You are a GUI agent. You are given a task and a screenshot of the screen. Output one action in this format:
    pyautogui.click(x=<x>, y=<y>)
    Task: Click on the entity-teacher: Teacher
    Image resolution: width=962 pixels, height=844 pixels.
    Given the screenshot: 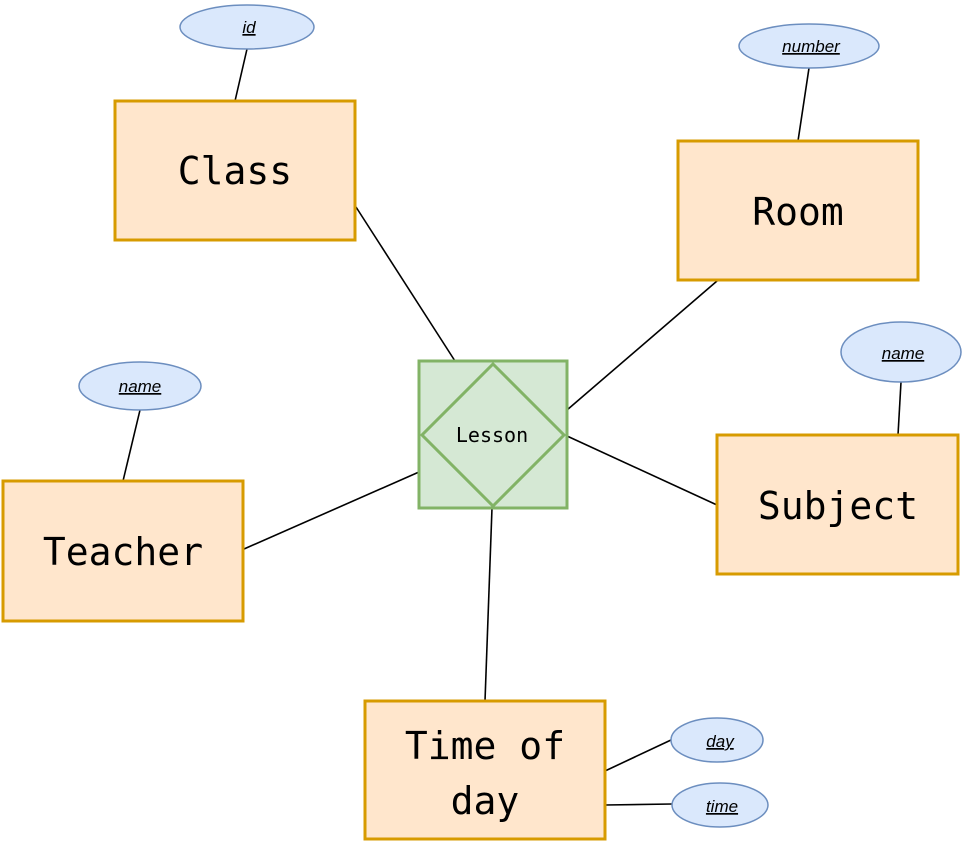 What is the action you would take?
    pyautogui.click(x=123, y=551)
    